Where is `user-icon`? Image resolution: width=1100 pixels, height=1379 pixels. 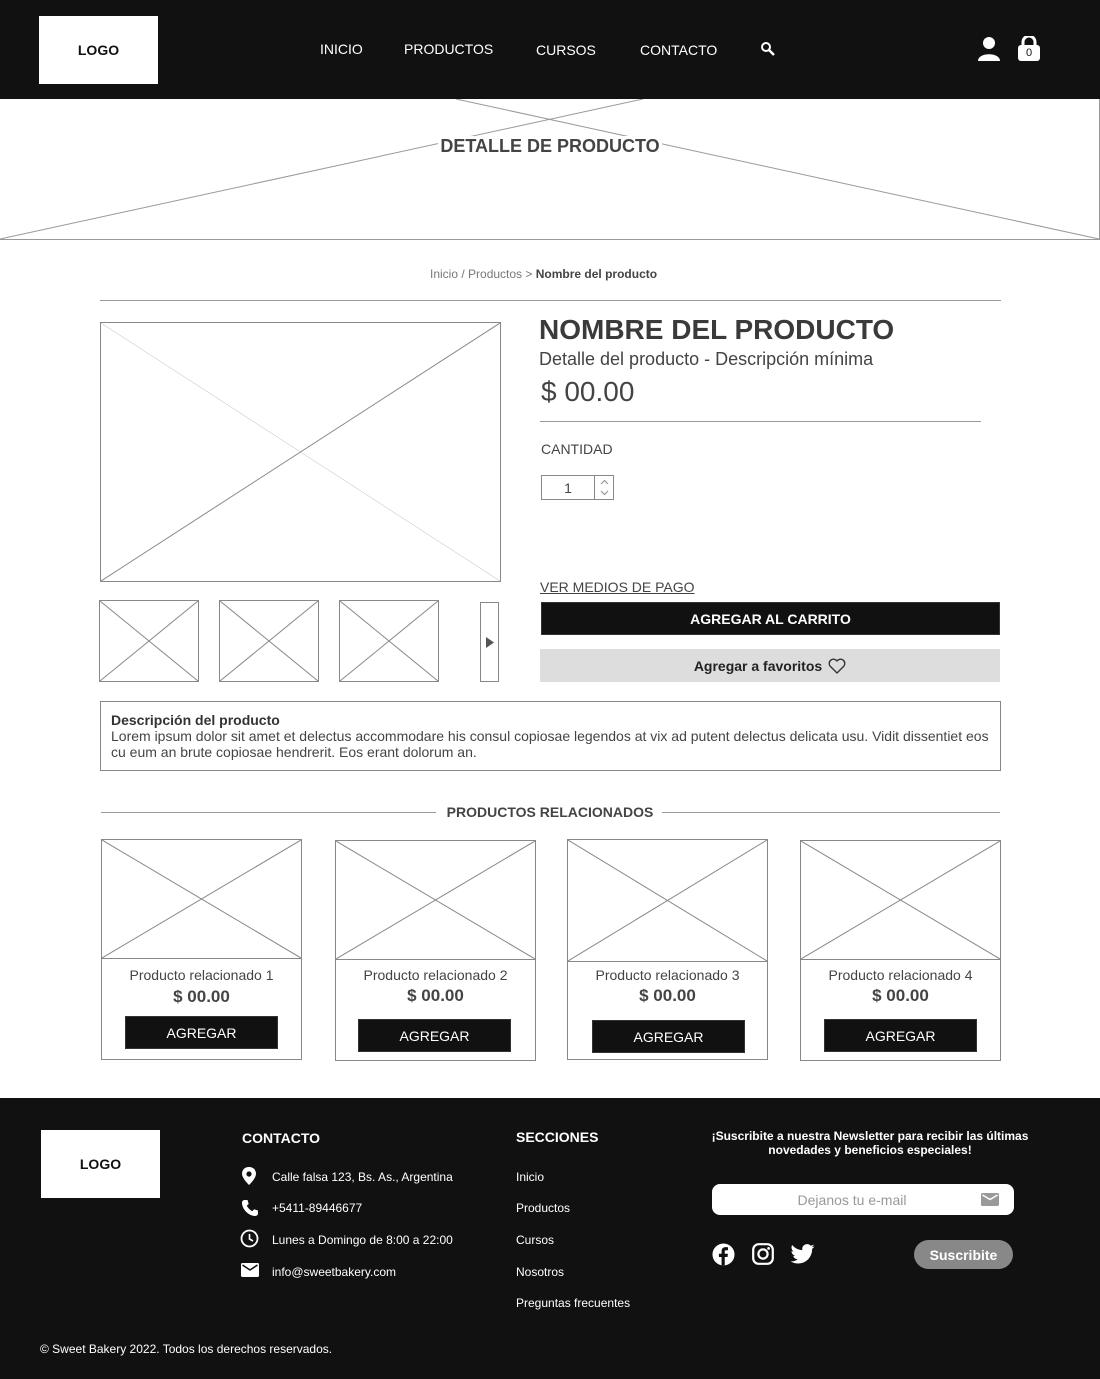
user-icon is located at coordinates (989, 51).